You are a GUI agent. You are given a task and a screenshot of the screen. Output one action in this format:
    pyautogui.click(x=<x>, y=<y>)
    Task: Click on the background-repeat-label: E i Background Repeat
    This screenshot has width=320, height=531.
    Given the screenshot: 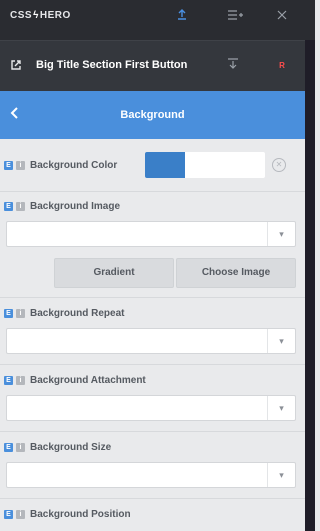 What is the action you would take?
    pyautogui.click(x=64, y=313)
    